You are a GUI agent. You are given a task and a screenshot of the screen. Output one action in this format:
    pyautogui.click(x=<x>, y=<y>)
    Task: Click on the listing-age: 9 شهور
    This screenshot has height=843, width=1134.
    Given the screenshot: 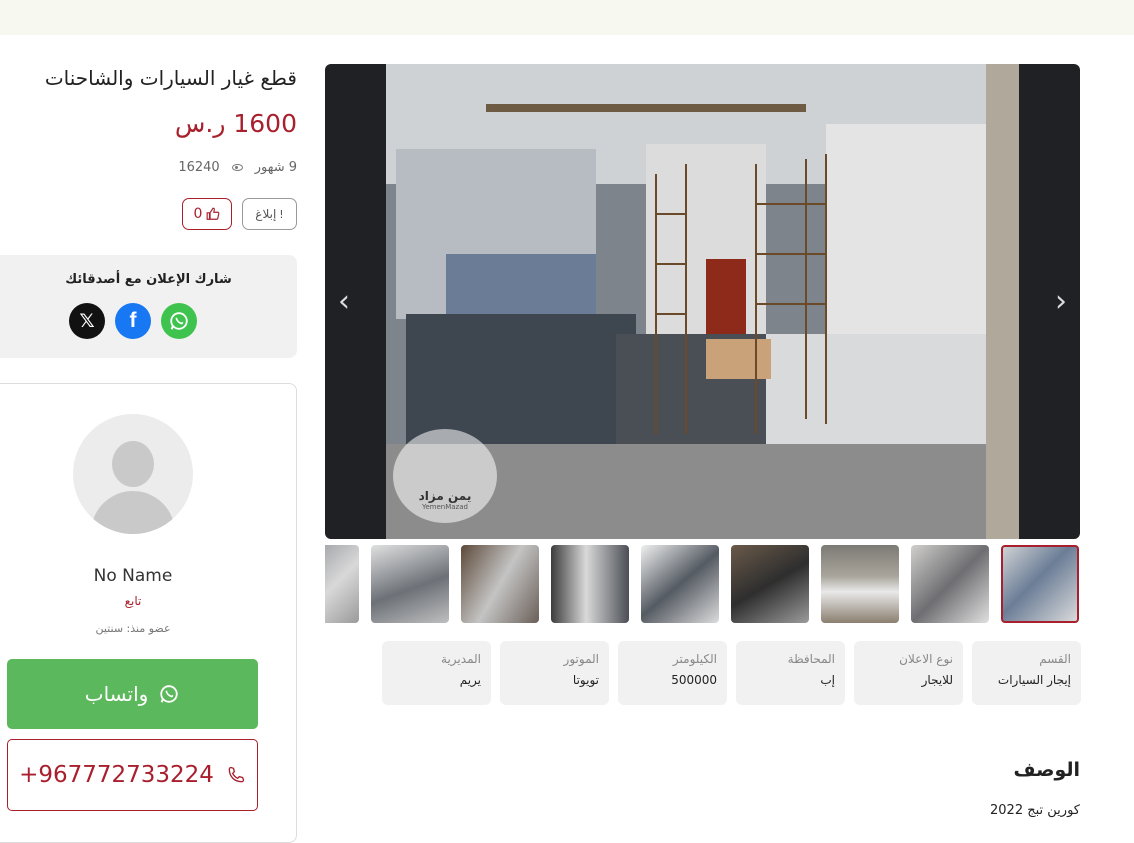 What is the action you would take?
    pyautogui.click(x=275, y=167)
    